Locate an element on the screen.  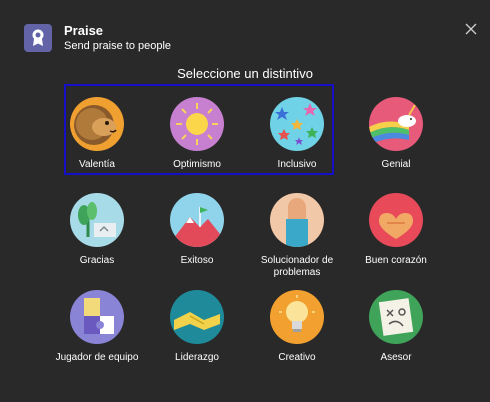
app-title: Praise is located at coordinates (84, 30).